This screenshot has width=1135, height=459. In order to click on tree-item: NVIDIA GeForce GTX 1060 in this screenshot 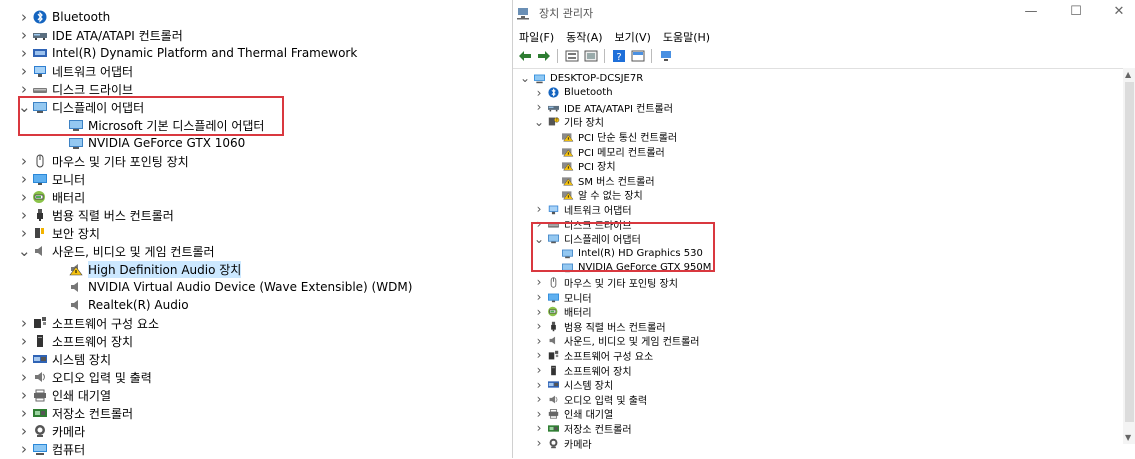, I will do `click(149, 143)`.